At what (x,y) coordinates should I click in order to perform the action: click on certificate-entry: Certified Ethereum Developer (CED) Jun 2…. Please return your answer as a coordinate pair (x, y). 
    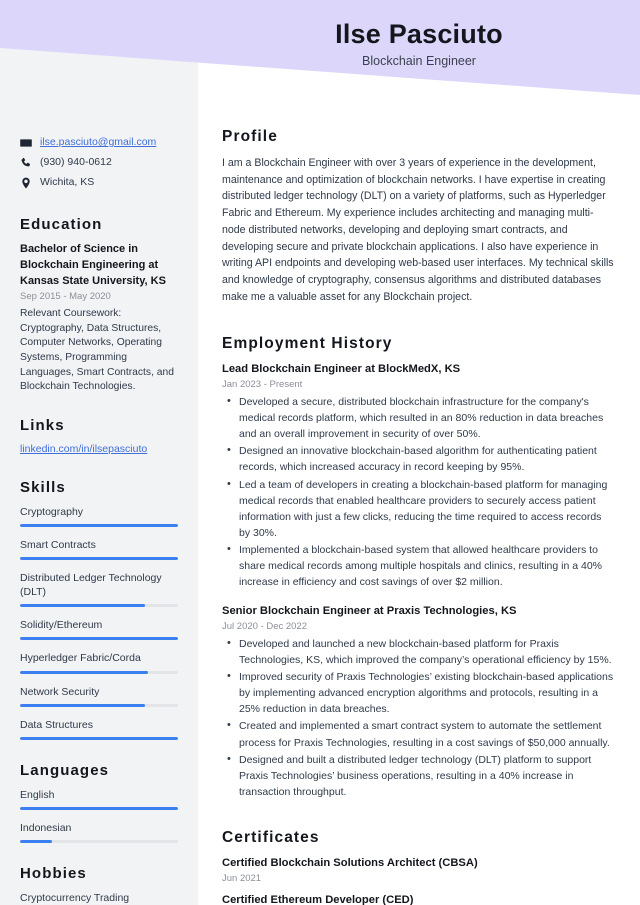
    Looking at the image, I should click on (418, 899).